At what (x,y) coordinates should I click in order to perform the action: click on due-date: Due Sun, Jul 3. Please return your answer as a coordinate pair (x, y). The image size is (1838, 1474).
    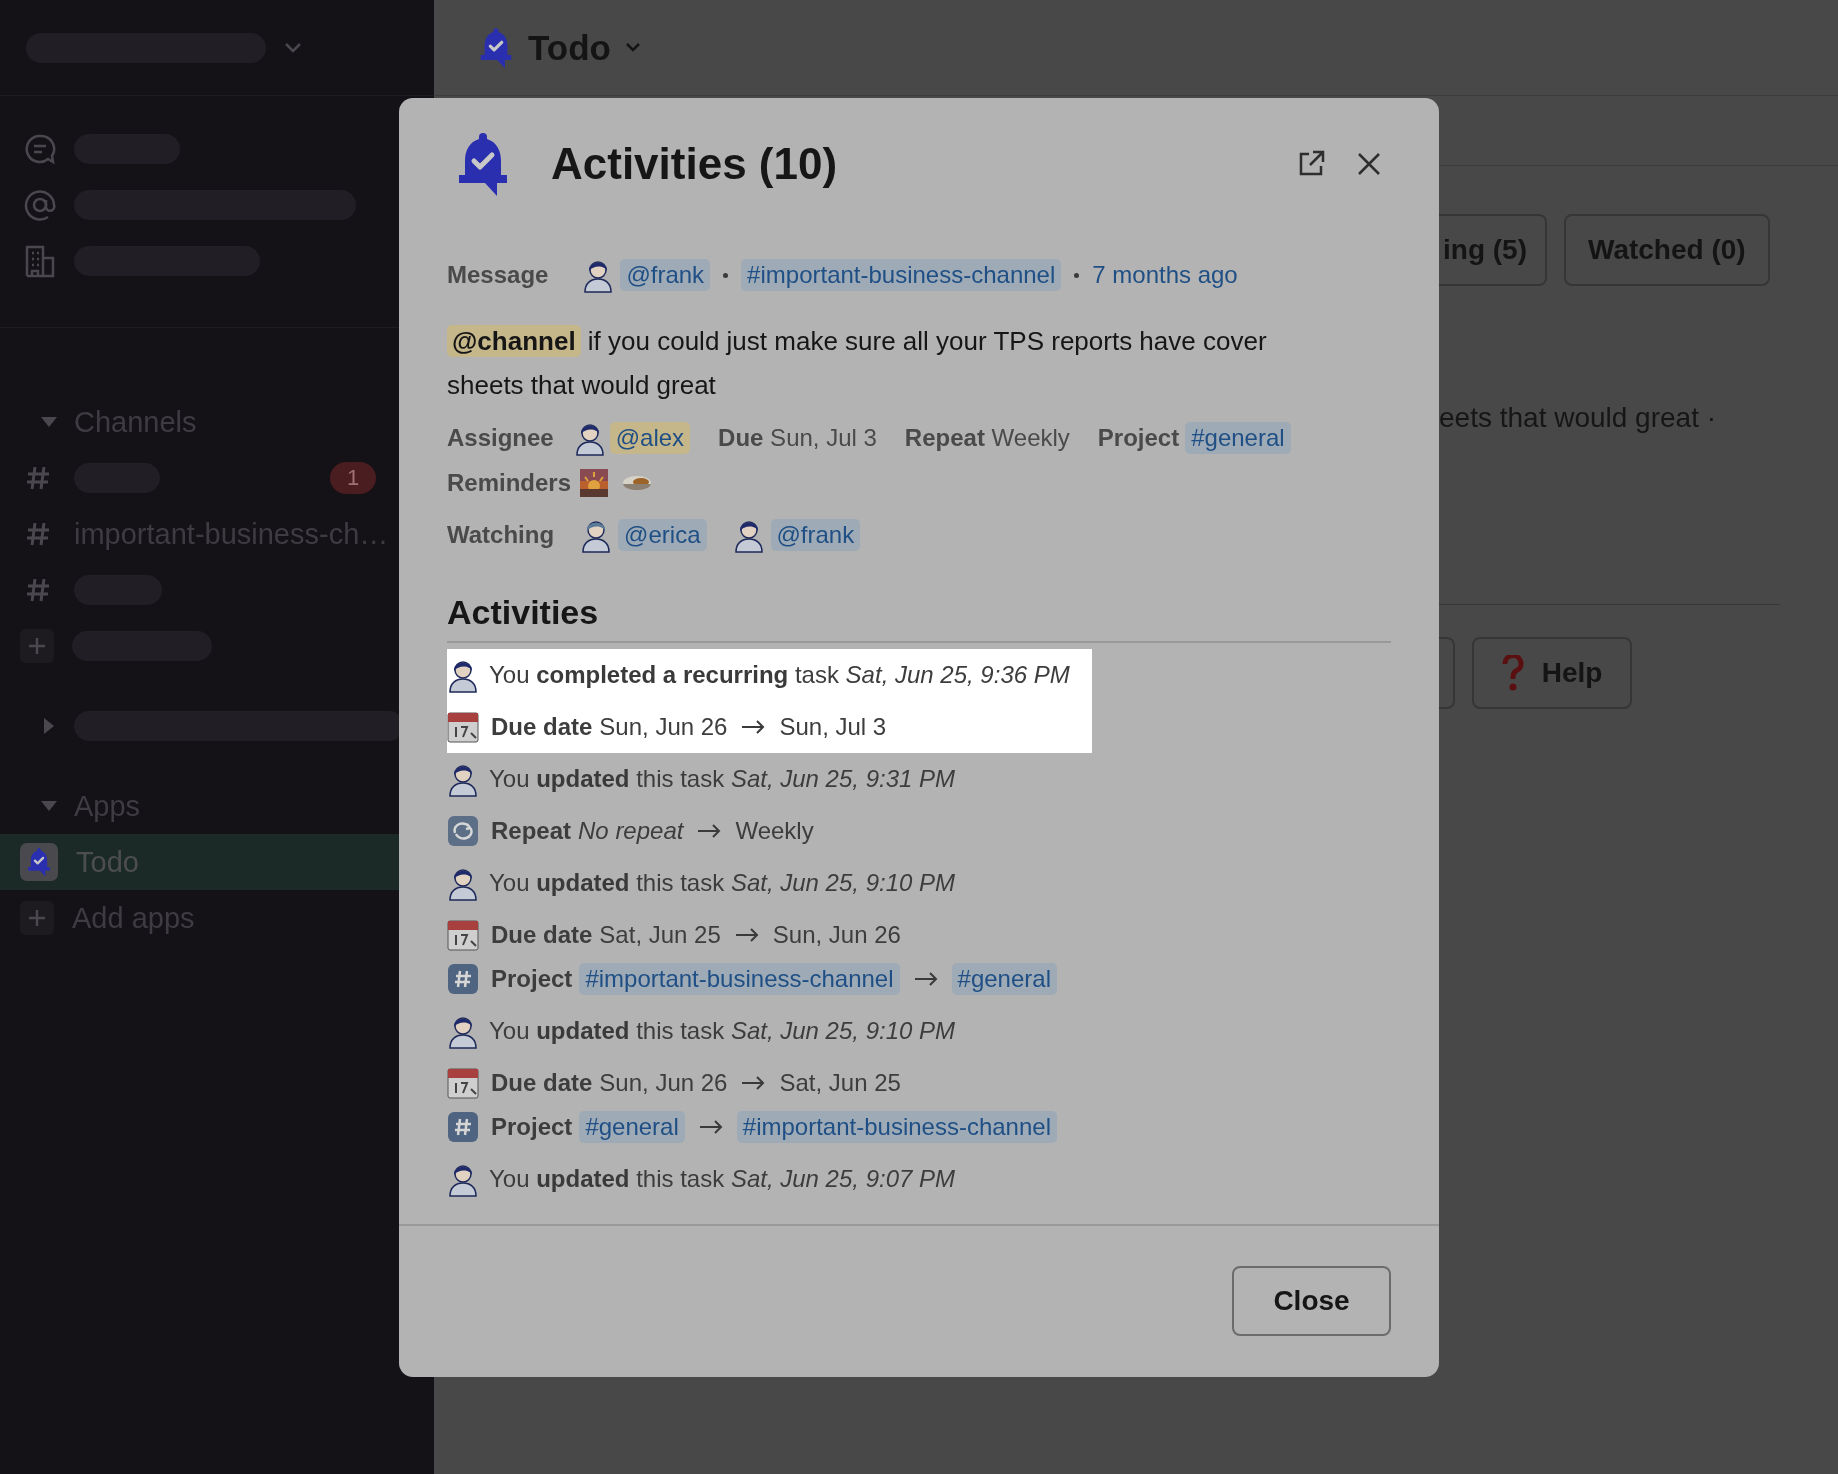
    Looking at the image, I should click on (797, 438).